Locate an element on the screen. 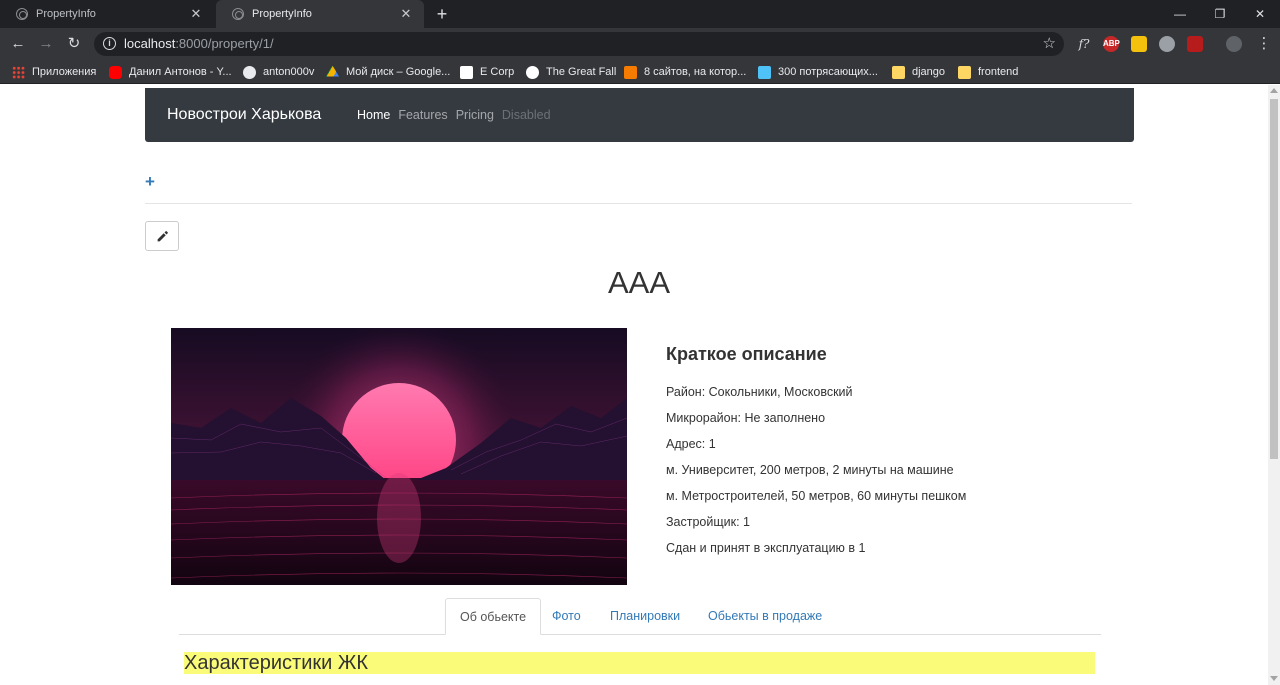  pdf-extension-icon is located at coordinates (1195, 44).